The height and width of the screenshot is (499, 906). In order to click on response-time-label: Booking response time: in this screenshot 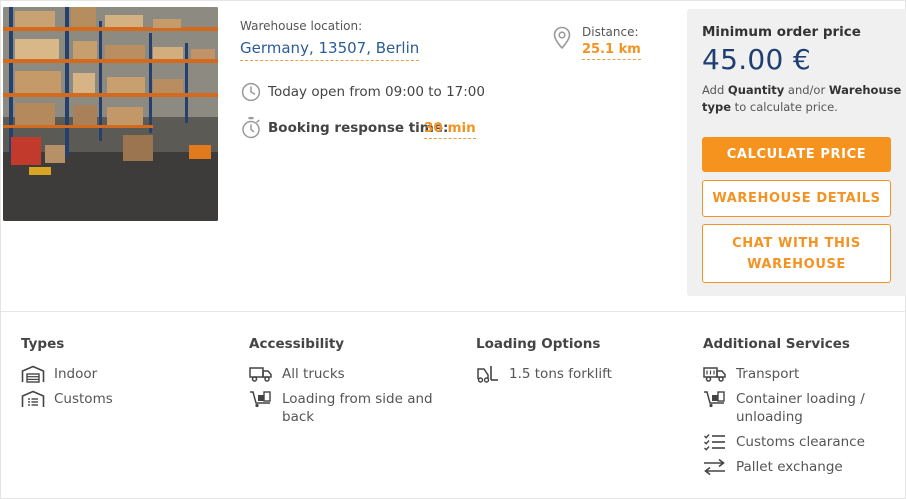, I will do `click(358, 128)`.